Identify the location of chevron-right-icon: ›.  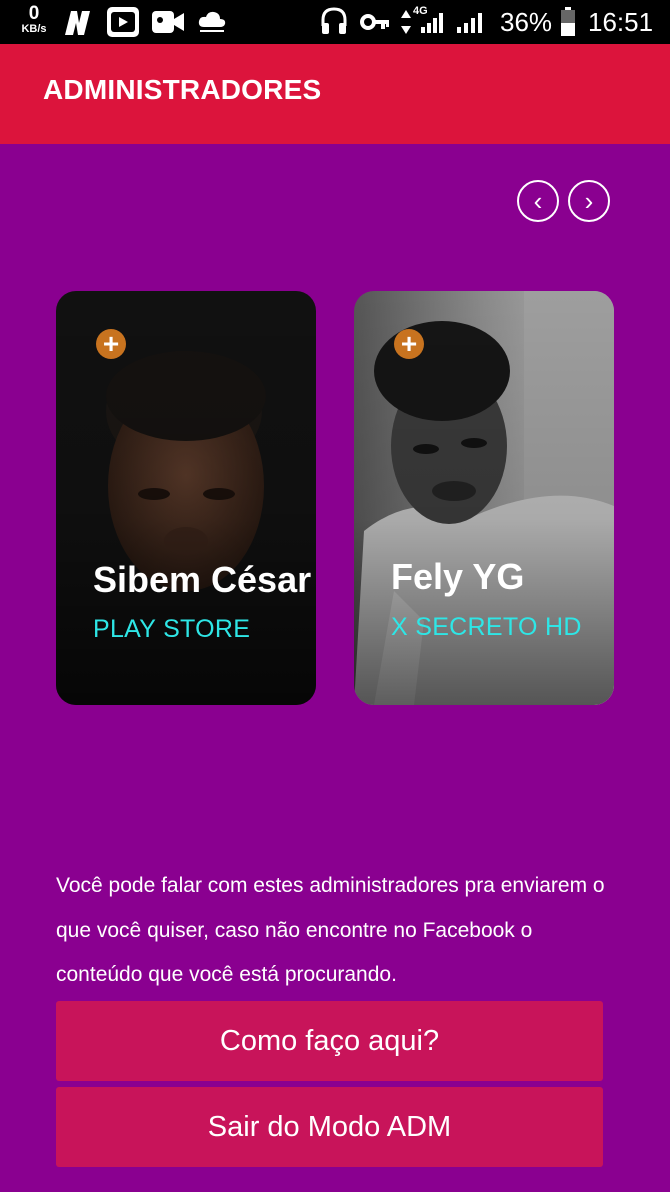
(589, 201).